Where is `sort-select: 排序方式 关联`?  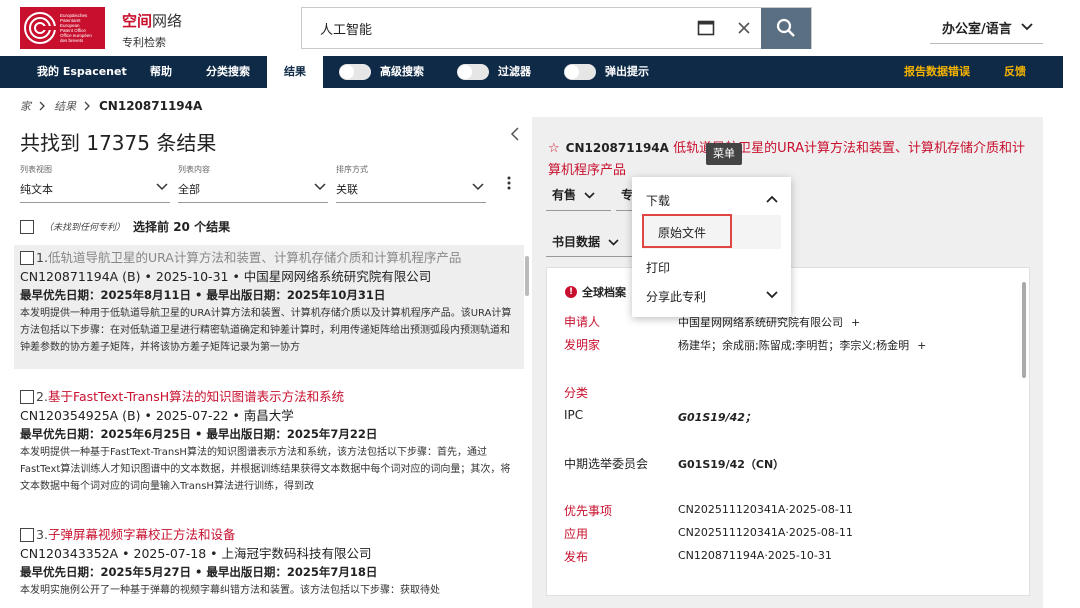 sort-select: 排序方式 关联 is located at coordinates (411, 183).